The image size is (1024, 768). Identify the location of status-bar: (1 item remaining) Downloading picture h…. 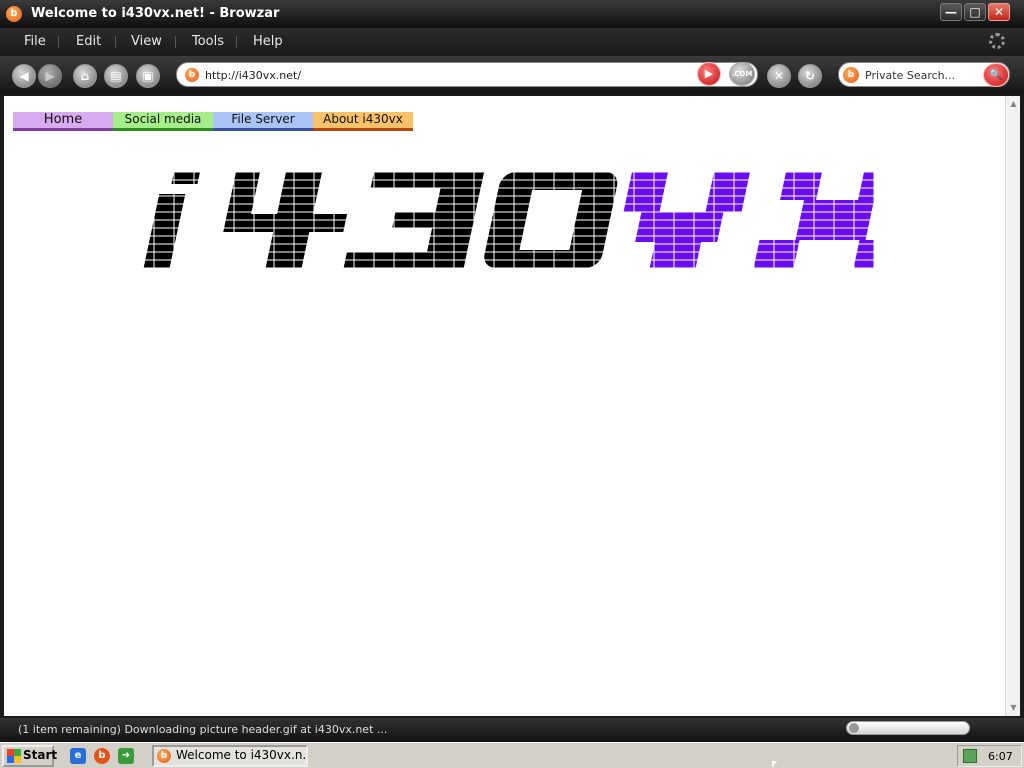
(512, 730).